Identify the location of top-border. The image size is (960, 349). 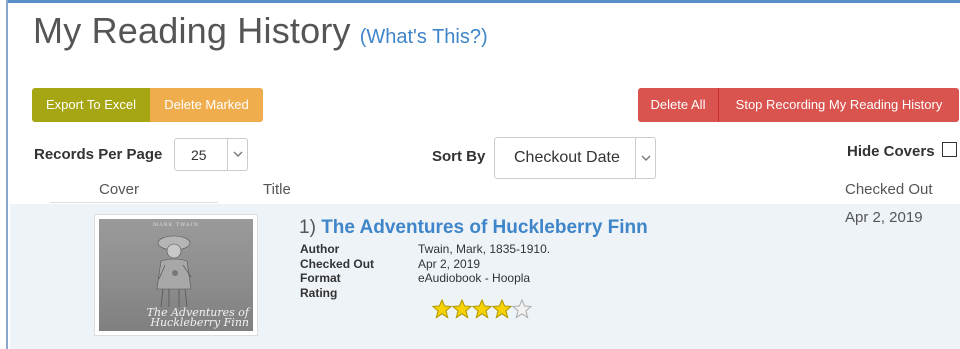
(480, 1).